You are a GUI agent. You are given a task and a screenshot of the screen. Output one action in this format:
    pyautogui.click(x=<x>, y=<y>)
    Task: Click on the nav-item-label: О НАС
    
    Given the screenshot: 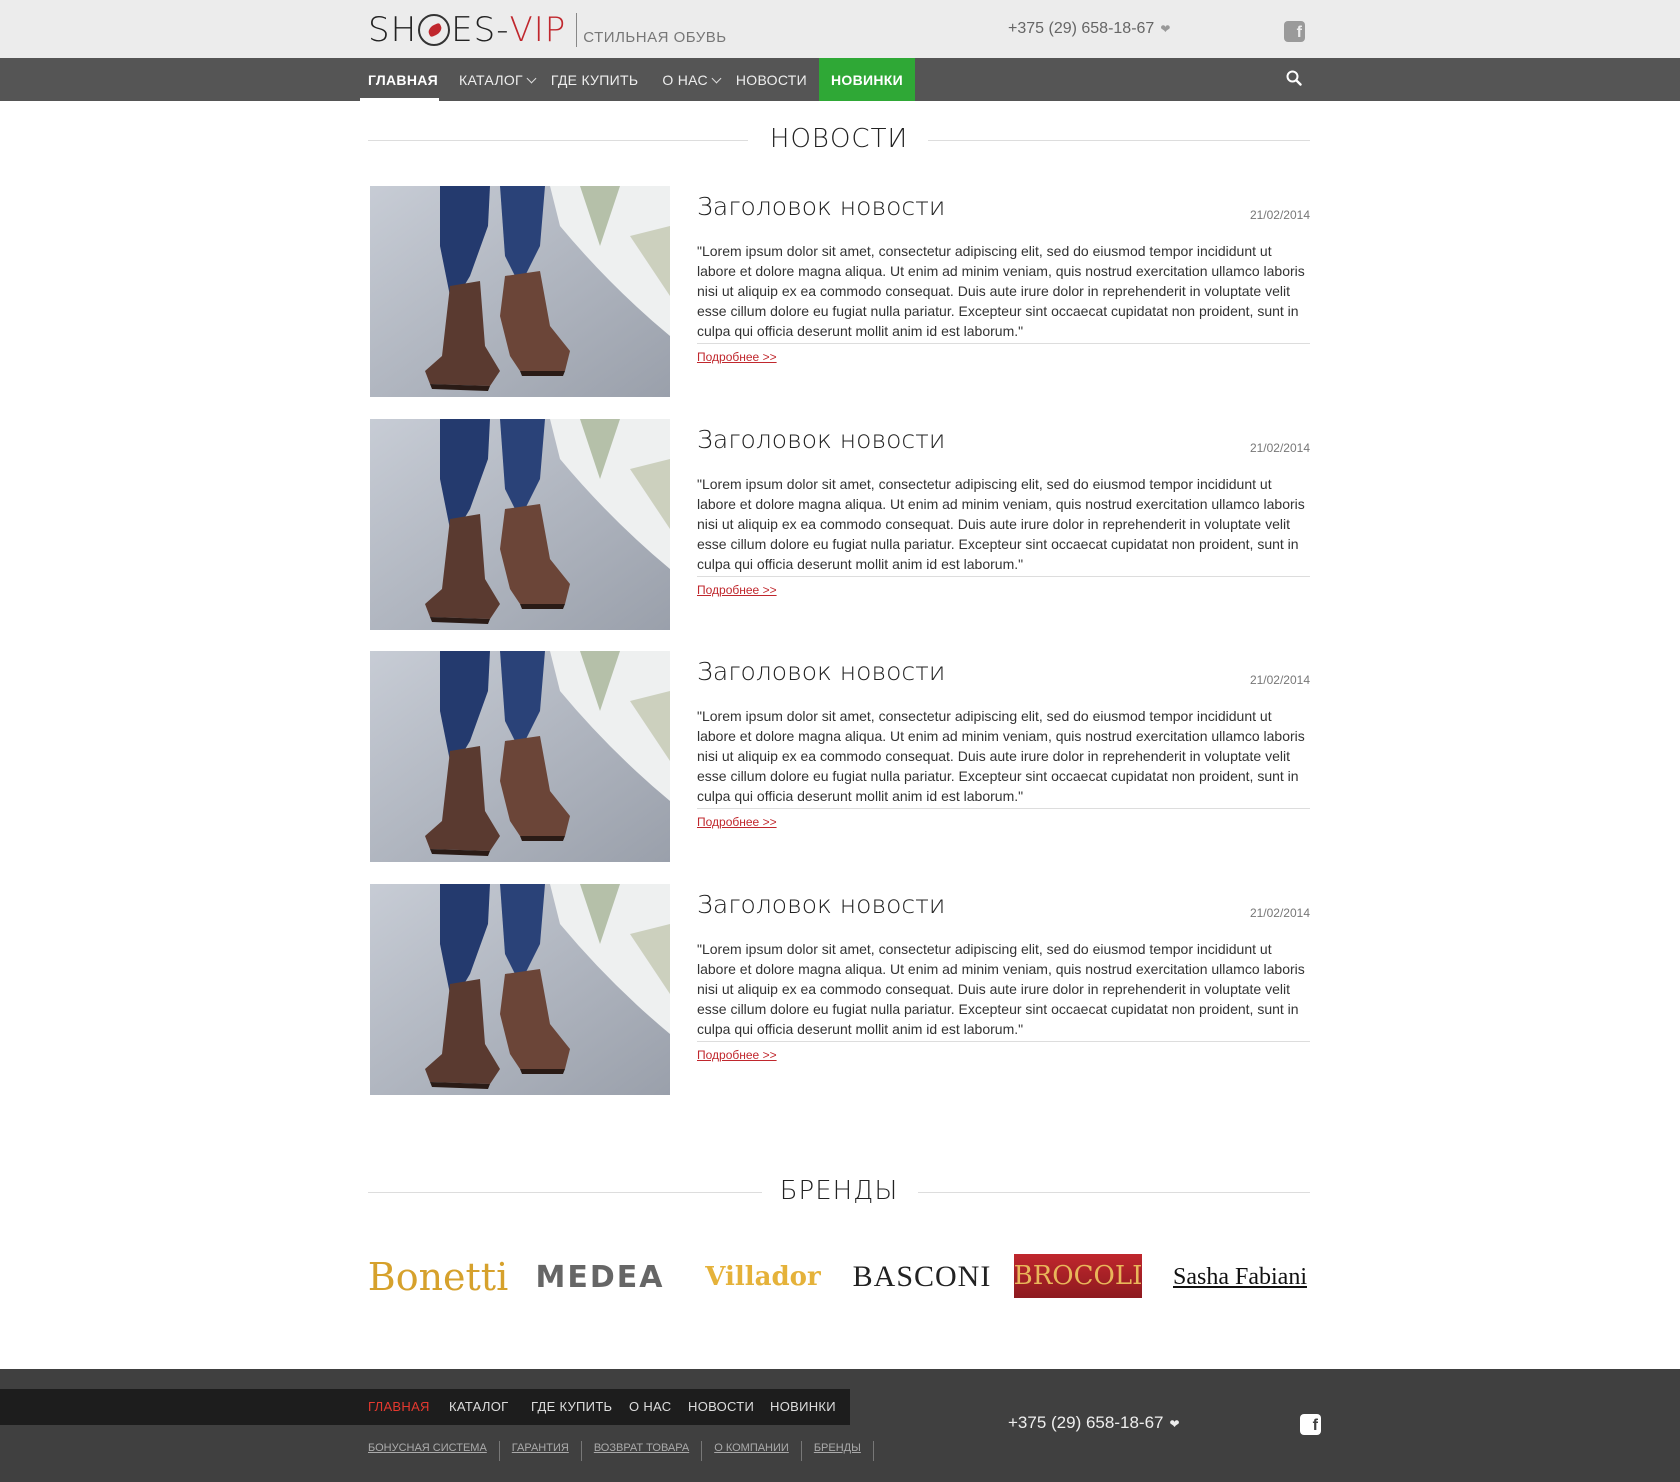 What is the action you would take?
    pyautogui.click(x=685, y=80)
    